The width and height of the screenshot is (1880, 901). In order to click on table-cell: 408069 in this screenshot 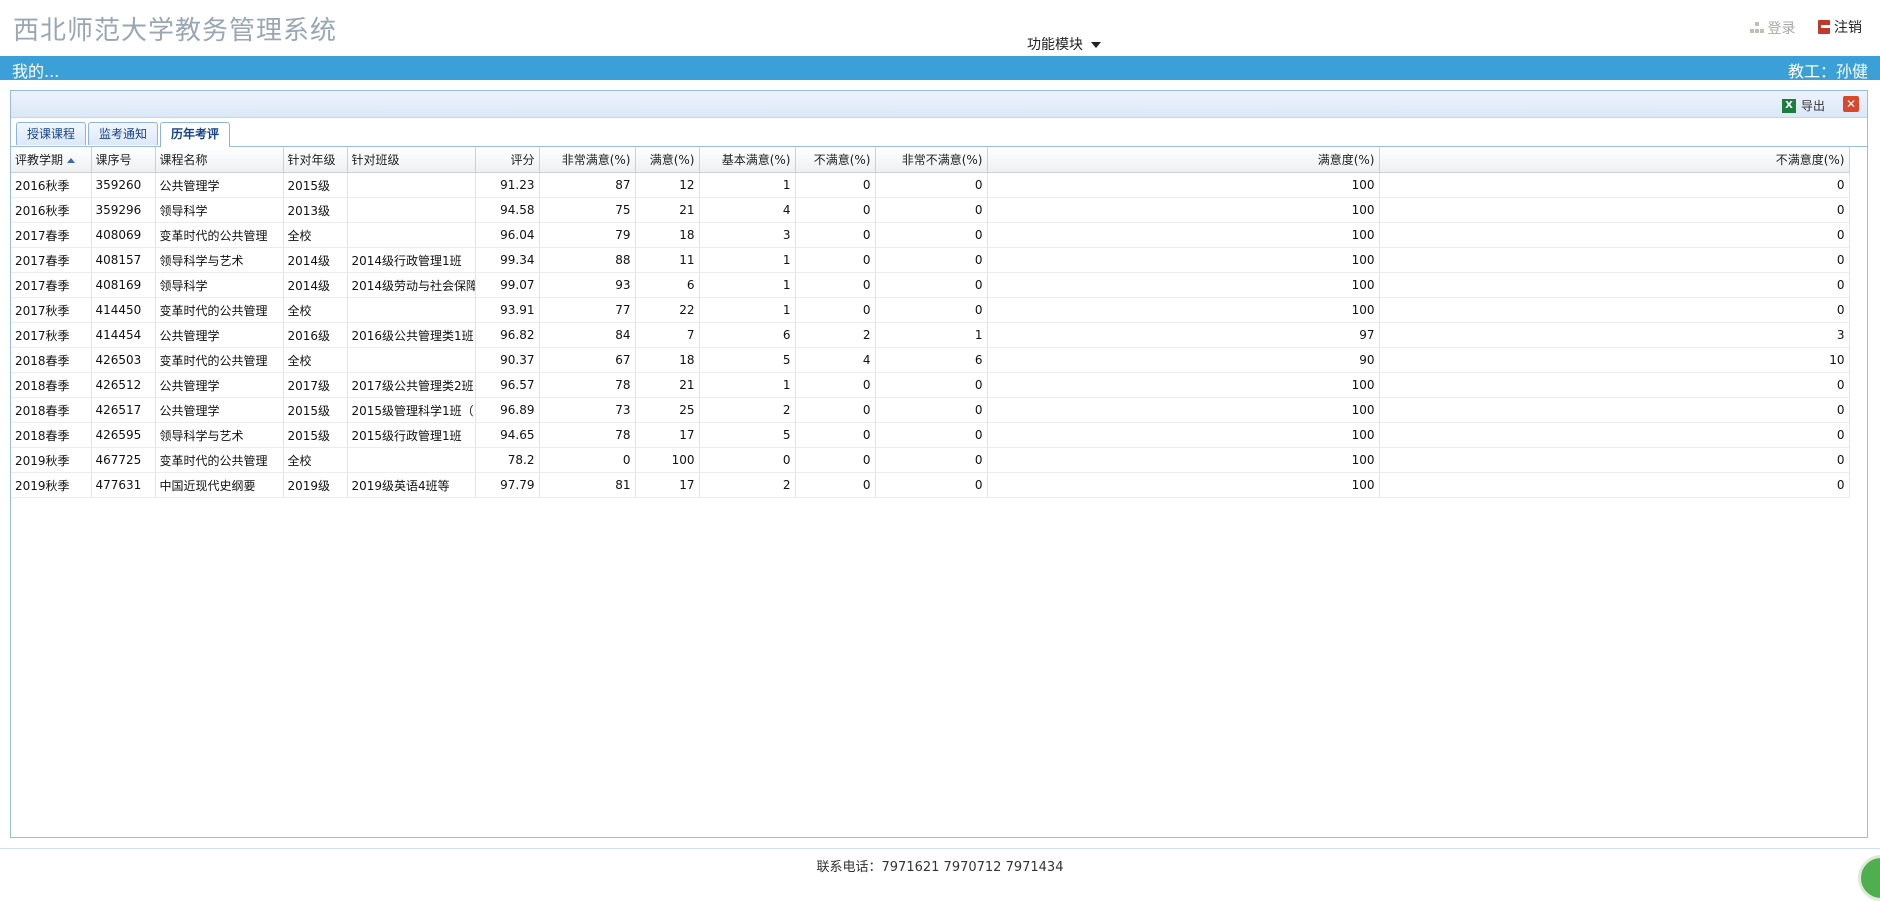, I will do `click(123, 235)`.